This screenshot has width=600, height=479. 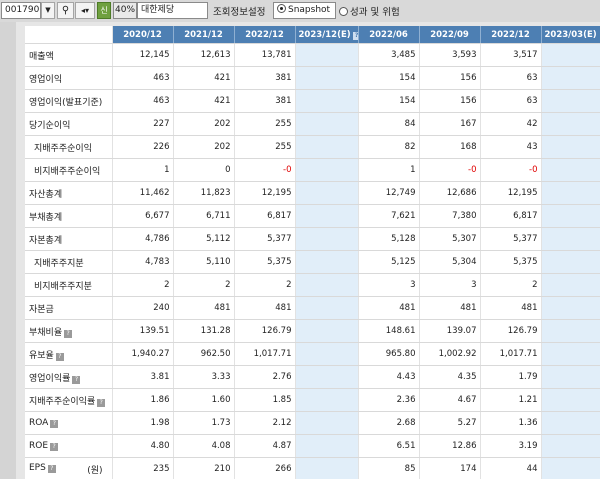 I want to click on table-row: 영업이익 463 421 381 154 156 63, so click(x=312, y=78).